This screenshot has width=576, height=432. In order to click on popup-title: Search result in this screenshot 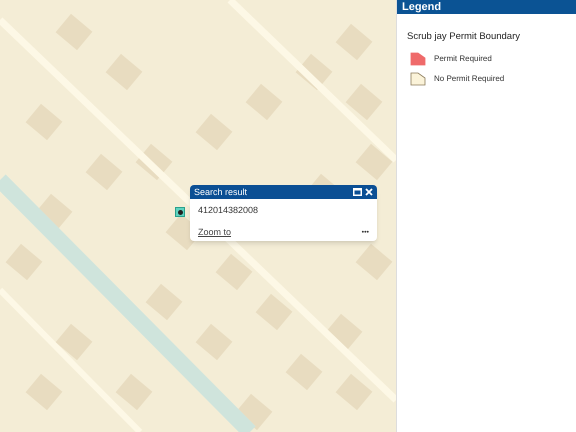, I will do `click(221, 192)`.